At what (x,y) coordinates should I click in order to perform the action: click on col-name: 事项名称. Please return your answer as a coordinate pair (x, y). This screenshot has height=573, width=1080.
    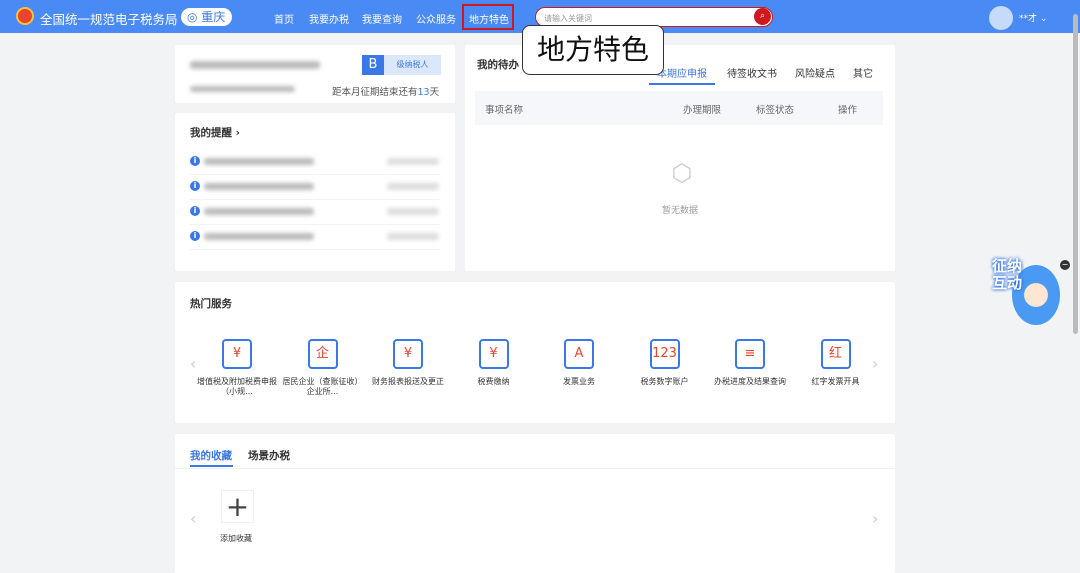
    Looking at the image, I should click on (504, 110).